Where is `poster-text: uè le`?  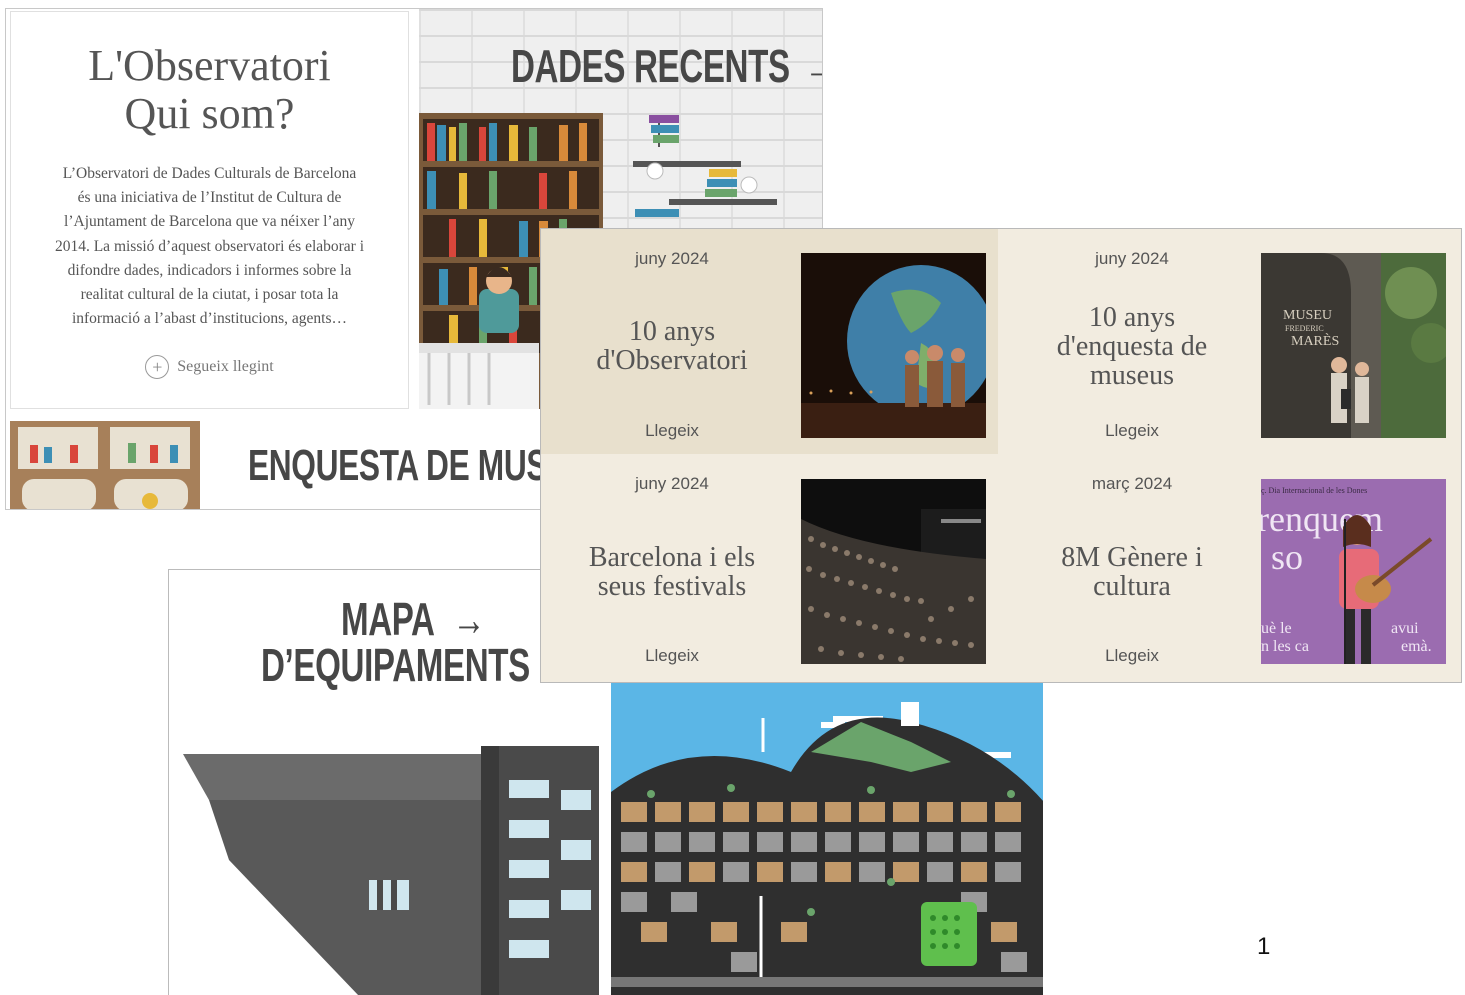 poster-text: uè le is located at coordinates (1276, 628).